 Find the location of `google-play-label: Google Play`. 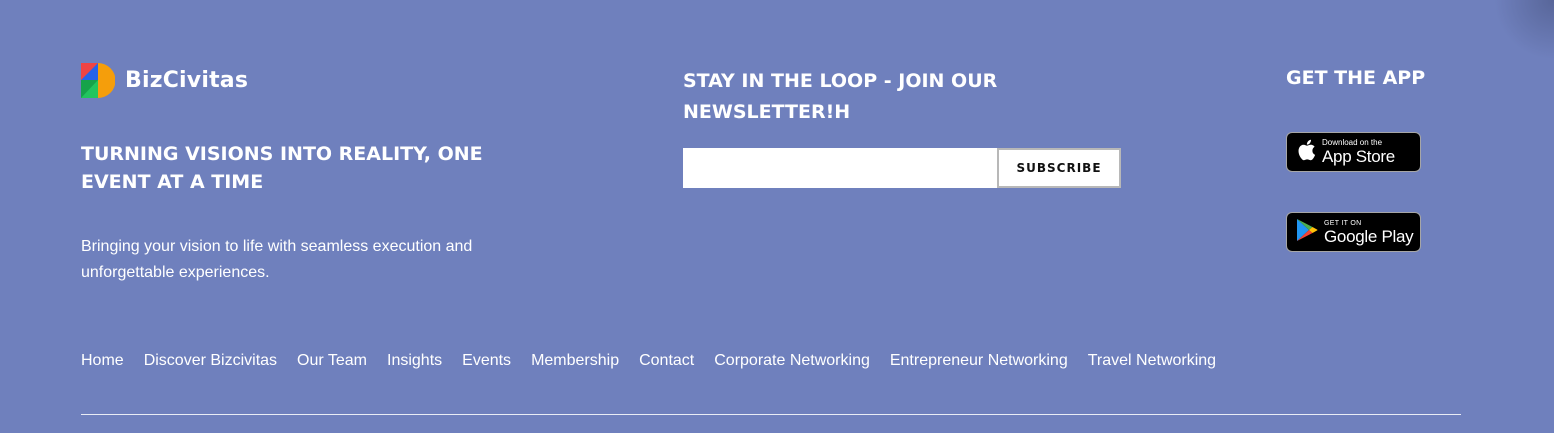

google-play-label: Google Play is located at coordinates (1369, 236).